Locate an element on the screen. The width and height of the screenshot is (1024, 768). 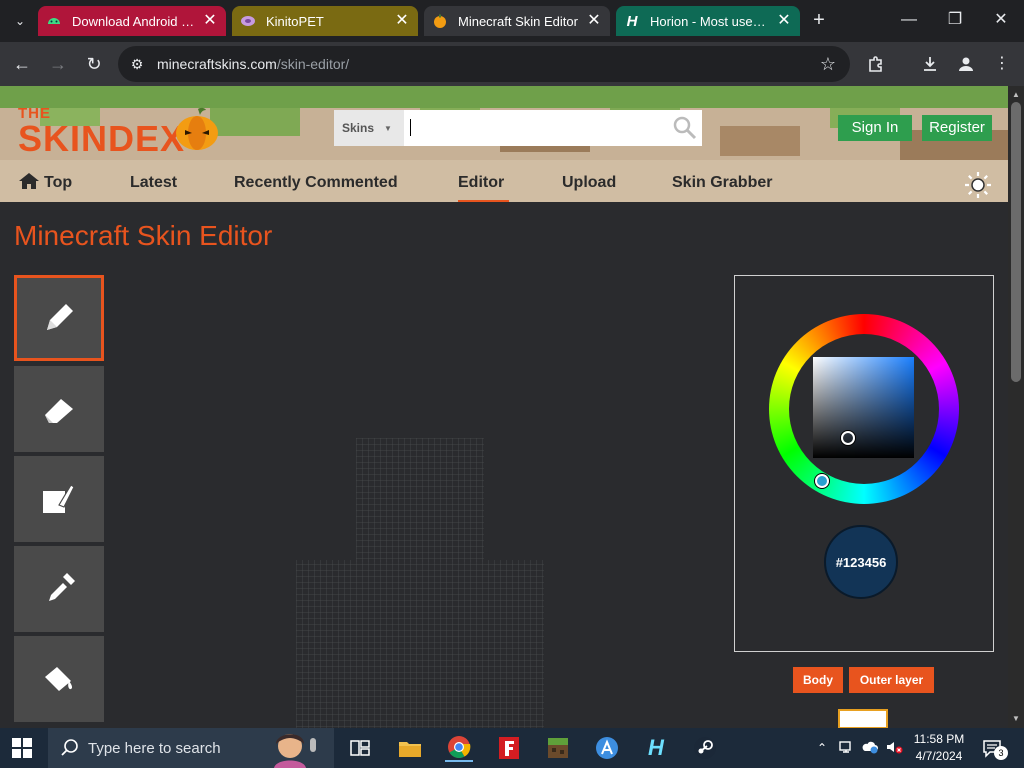
tab-title: Minecraft Skin Editor is located at coordinates (518, 21).